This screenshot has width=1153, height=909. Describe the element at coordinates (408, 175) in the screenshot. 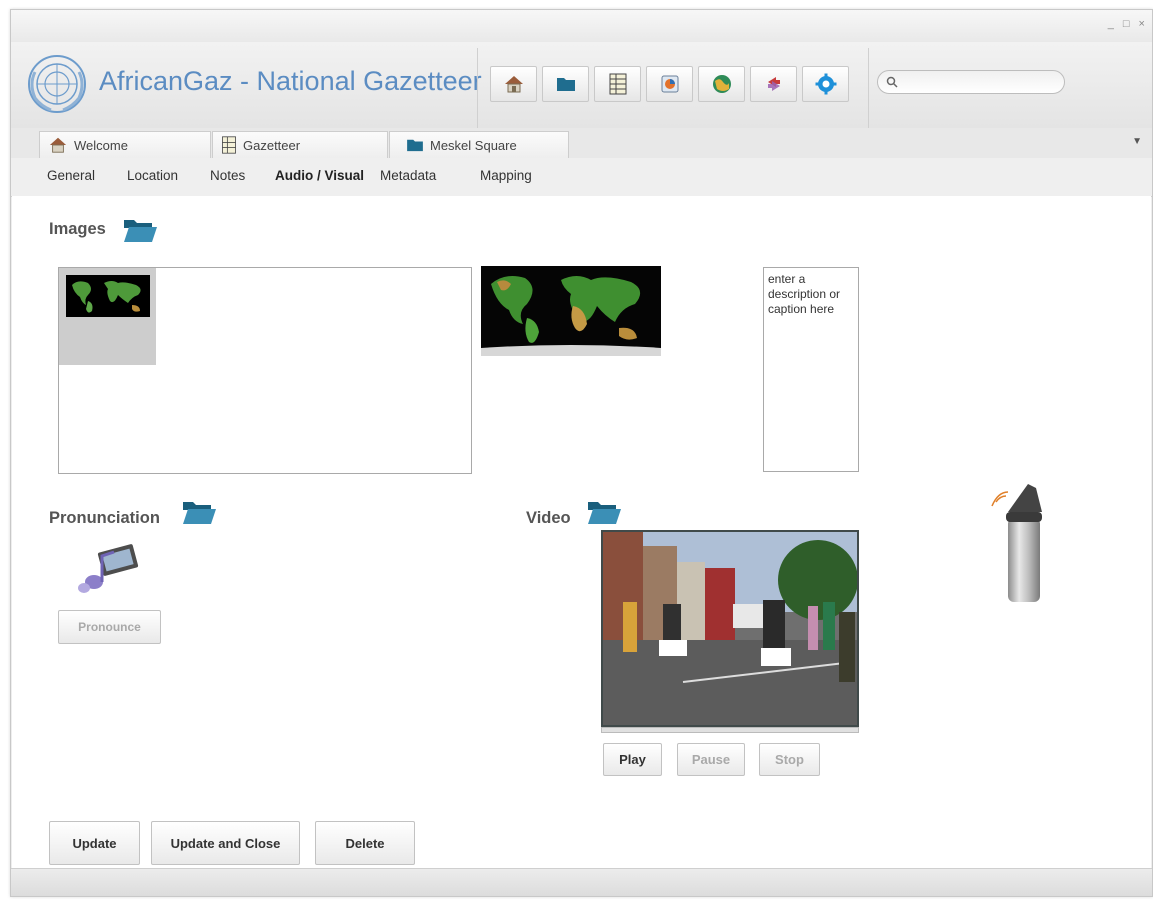

I see `tab-metadata: Metadata` at that location.